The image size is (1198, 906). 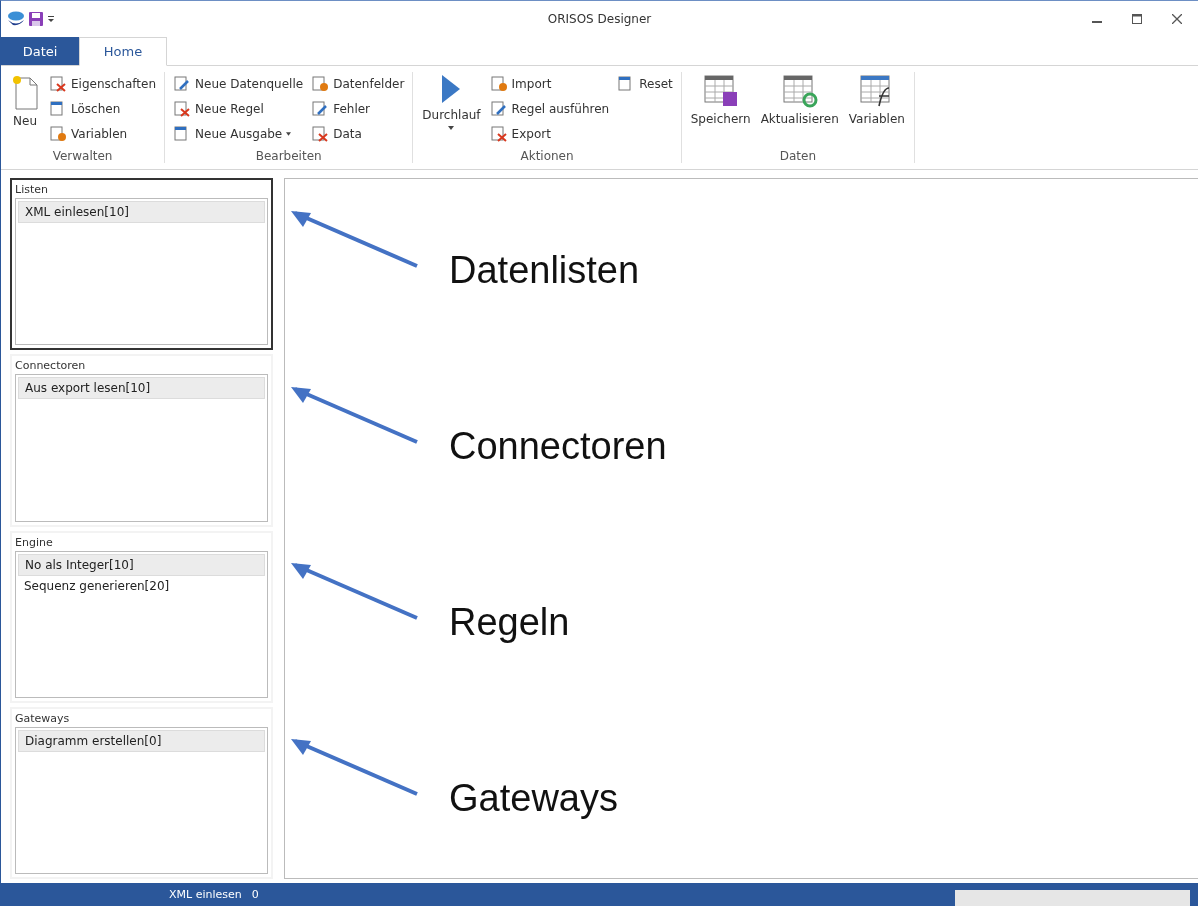 What do you see at coordinates (599, 19) in the screenshot?
I see `window-title: ORISOS Designer` at bounding box center [599, 19].